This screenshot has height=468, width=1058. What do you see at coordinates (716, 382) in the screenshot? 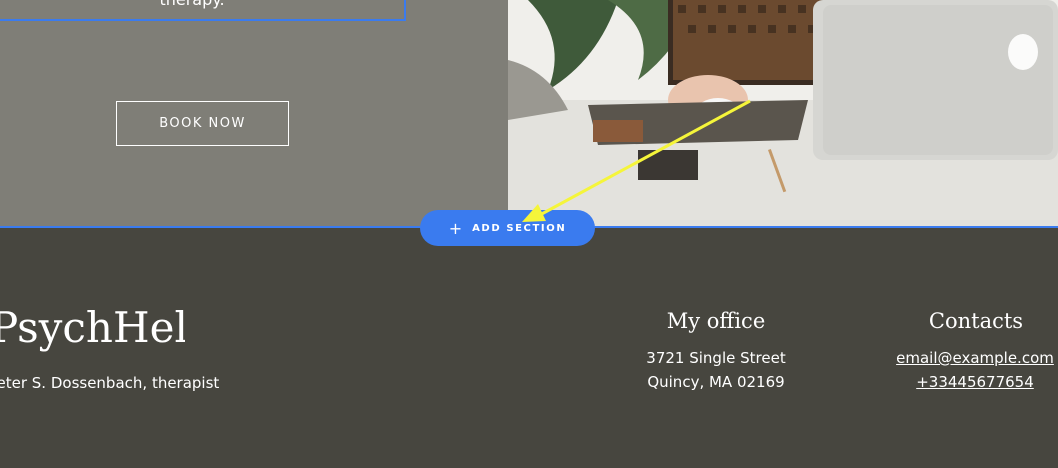
I see `office-address-city: Quincy, MA 02169` at bounding box center [716, 382].